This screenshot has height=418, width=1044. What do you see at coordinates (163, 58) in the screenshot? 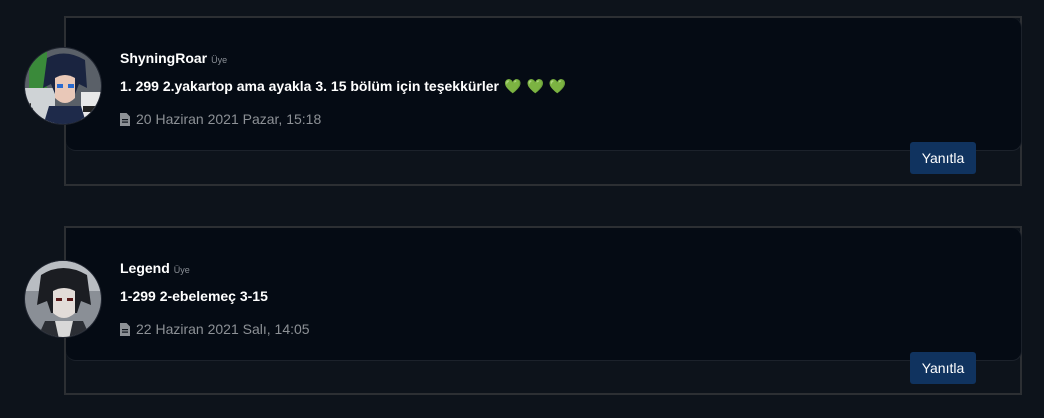
I see `username: ShyningRoar` at bounding box center [163, 58].